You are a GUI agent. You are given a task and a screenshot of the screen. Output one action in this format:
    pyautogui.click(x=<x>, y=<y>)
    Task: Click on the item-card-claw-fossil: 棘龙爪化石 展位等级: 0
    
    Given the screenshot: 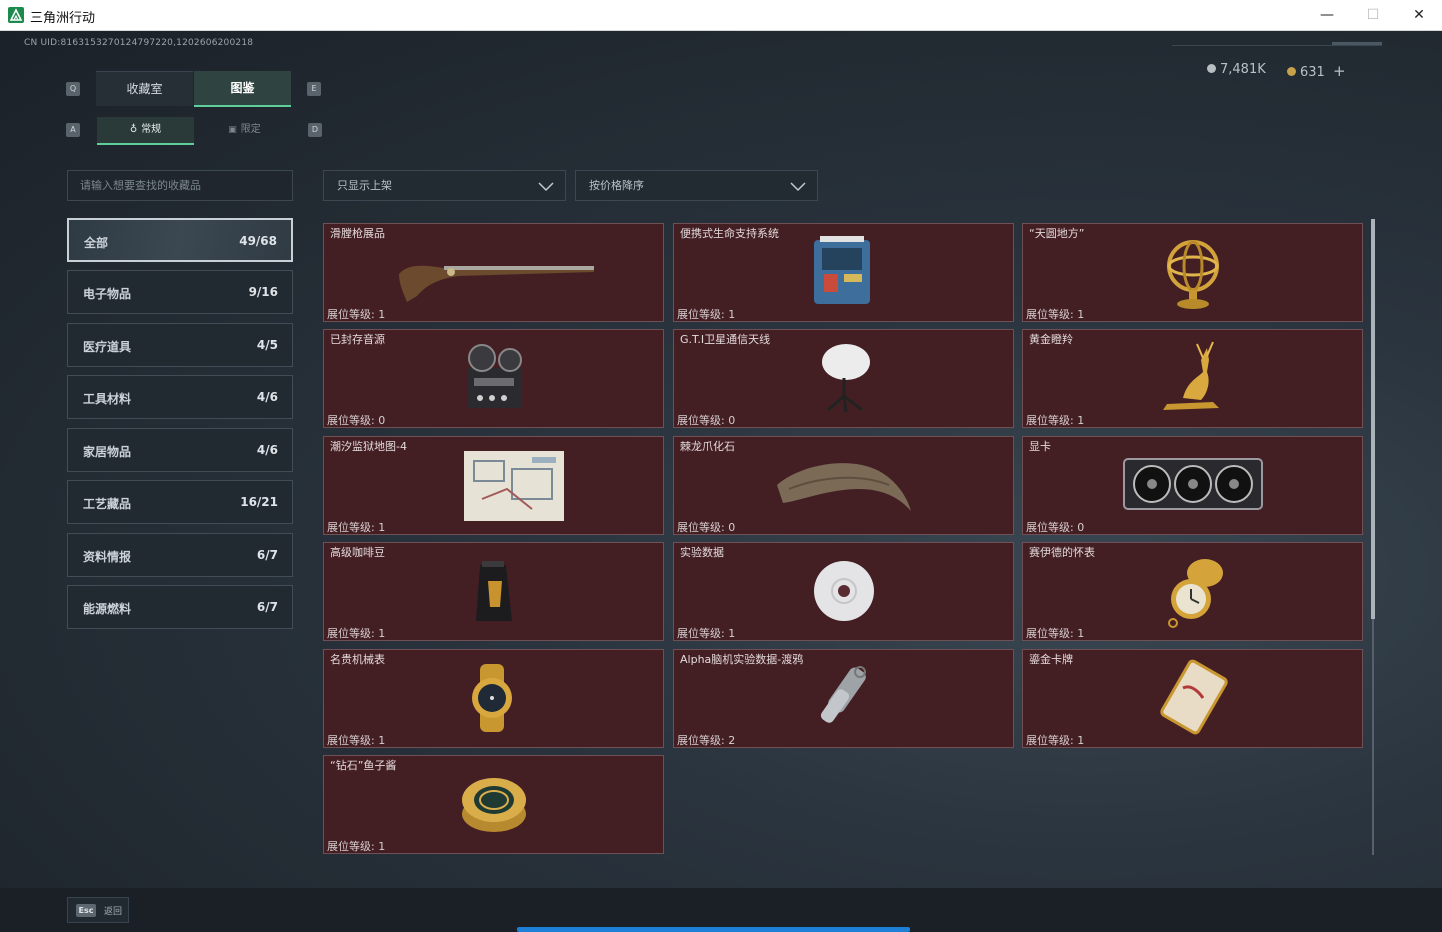 What is the action you would take?
    pyautogui.click(x=843, y=485)
    